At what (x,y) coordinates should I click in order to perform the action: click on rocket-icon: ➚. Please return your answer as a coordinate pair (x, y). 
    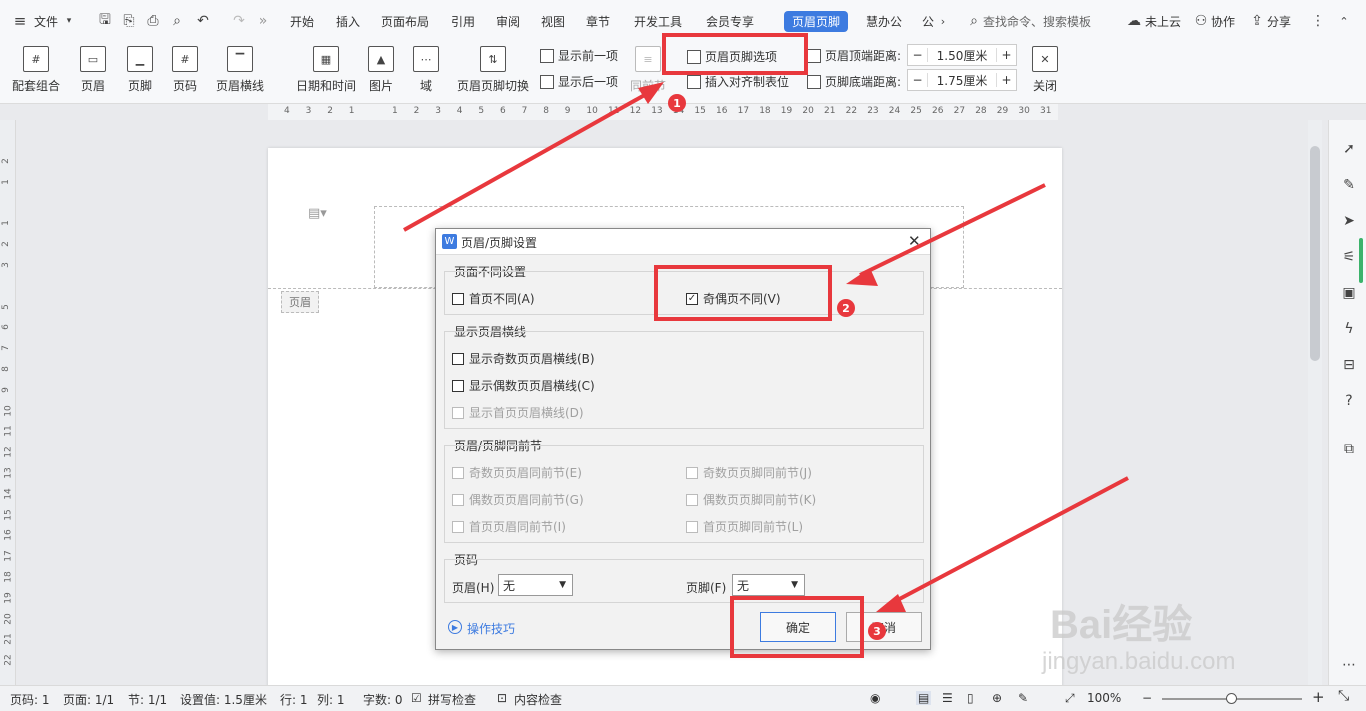
    Looking at the image, I should click on (1349, 149).